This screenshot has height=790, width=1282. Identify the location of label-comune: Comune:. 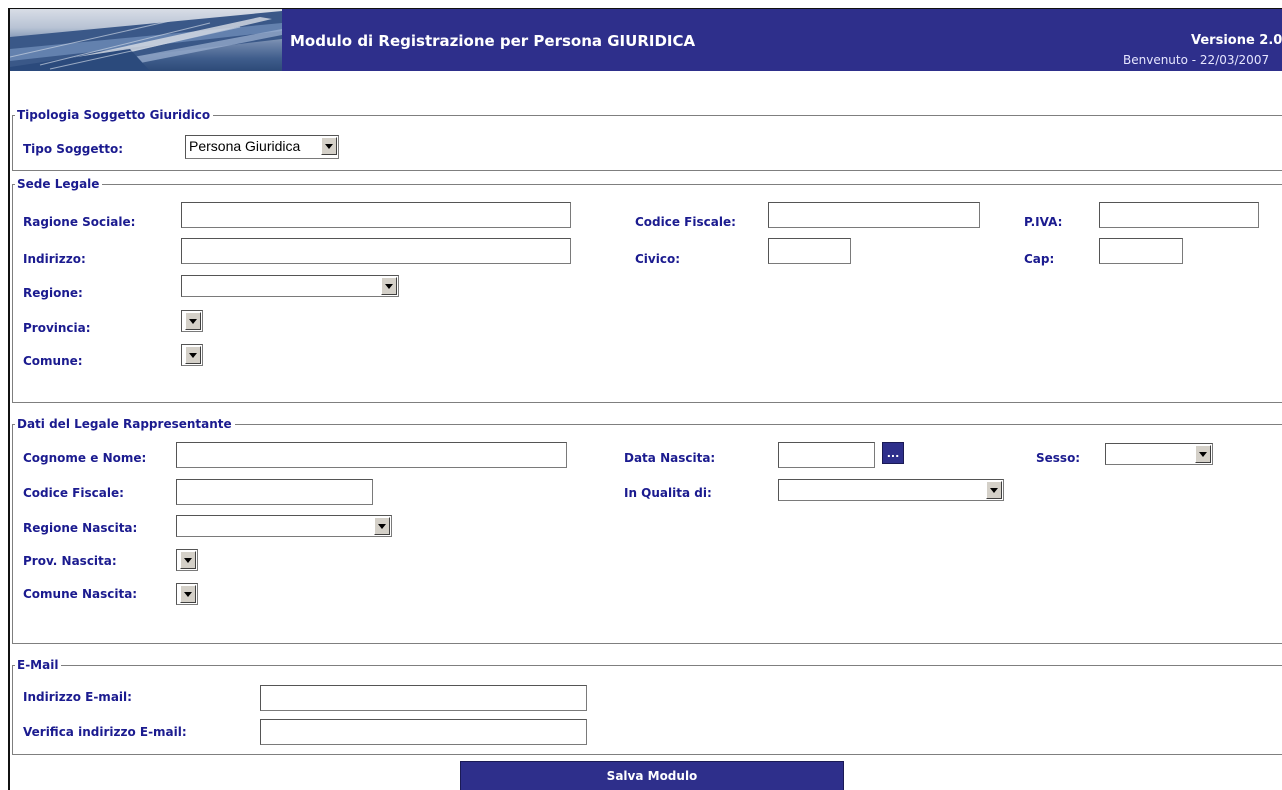
(53, 361).